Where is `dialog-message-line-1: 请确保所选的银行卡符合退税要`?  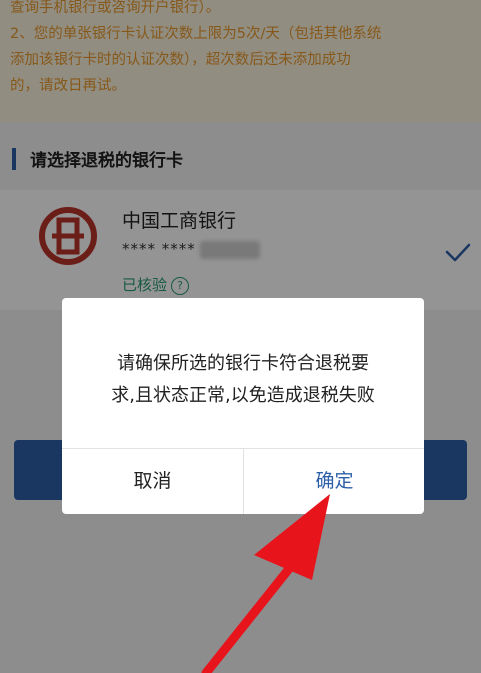
dialog-message-line-1: 请确保所选的银行卡符合退税要 is located at coordinates (243, 363).